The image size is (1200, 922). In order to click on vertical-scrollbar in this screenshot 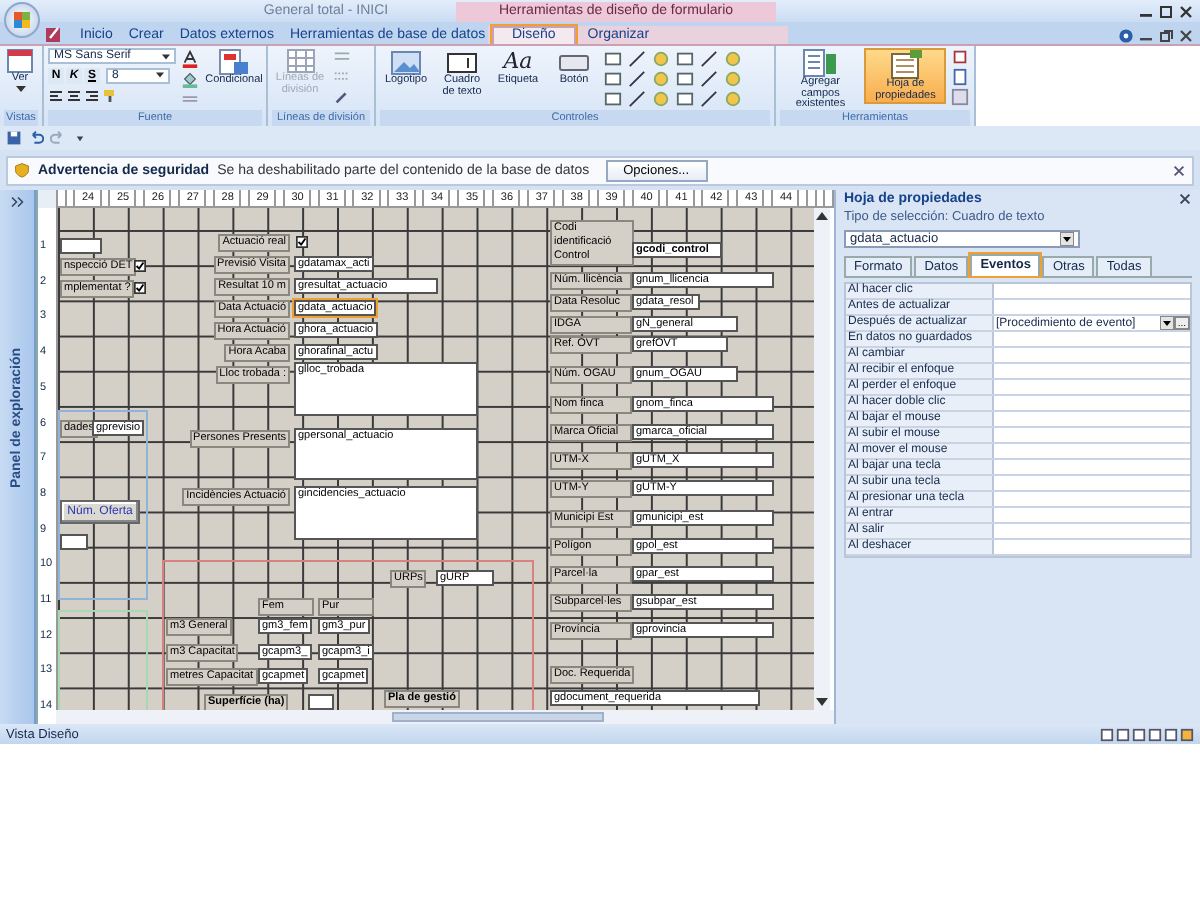, I will do `click(822, 459)`.